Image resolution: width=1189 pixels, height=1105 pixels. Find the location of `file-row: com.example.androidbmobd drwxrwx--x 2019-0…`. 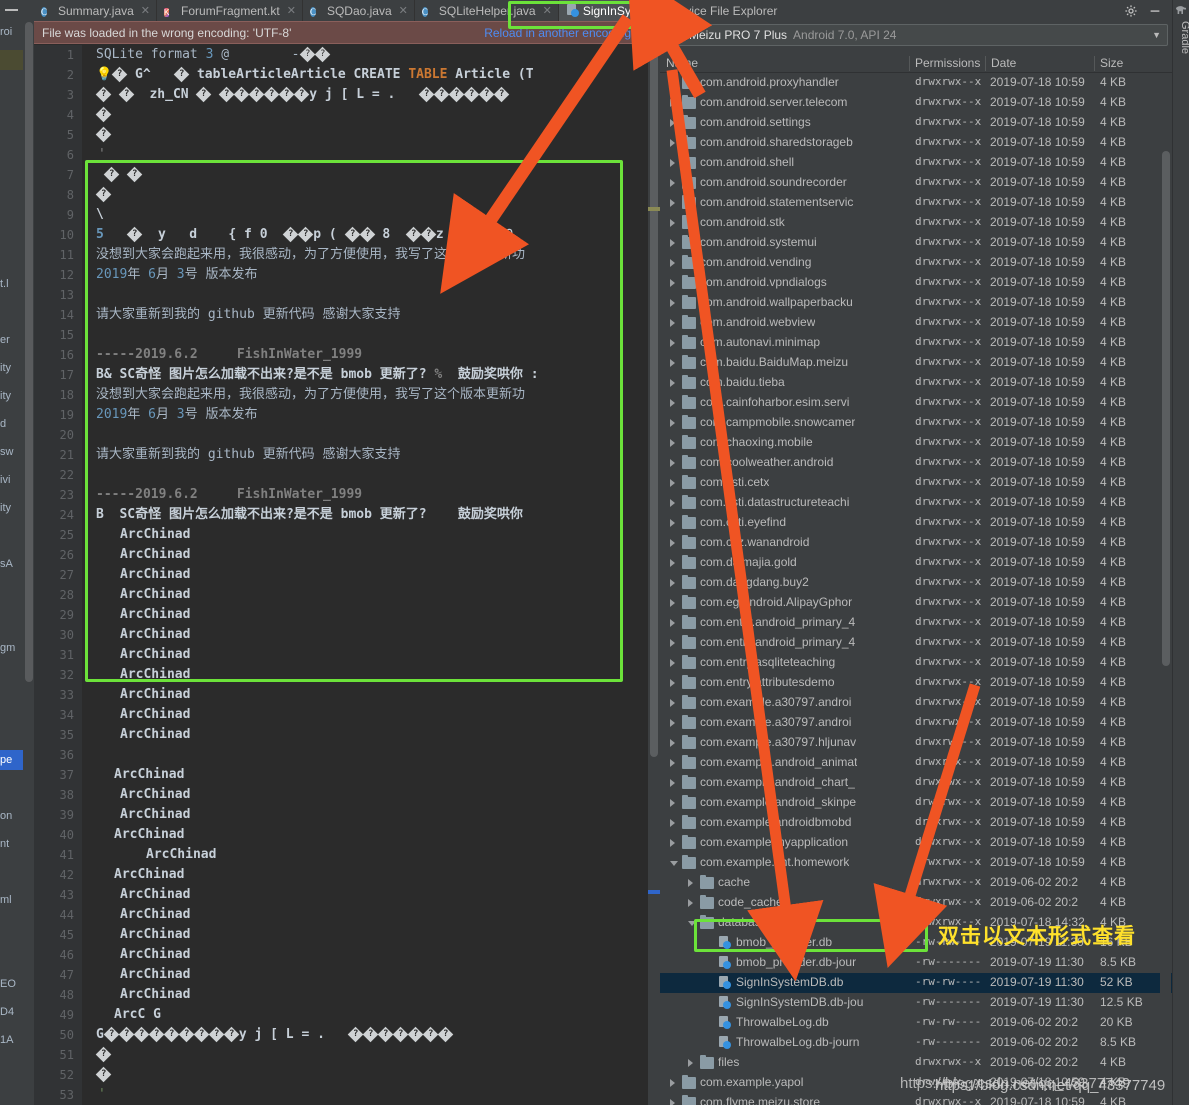

file-row: com.example.androidbmobd drwxrwx--x 2019-0… is located at coordinates (916, 823).